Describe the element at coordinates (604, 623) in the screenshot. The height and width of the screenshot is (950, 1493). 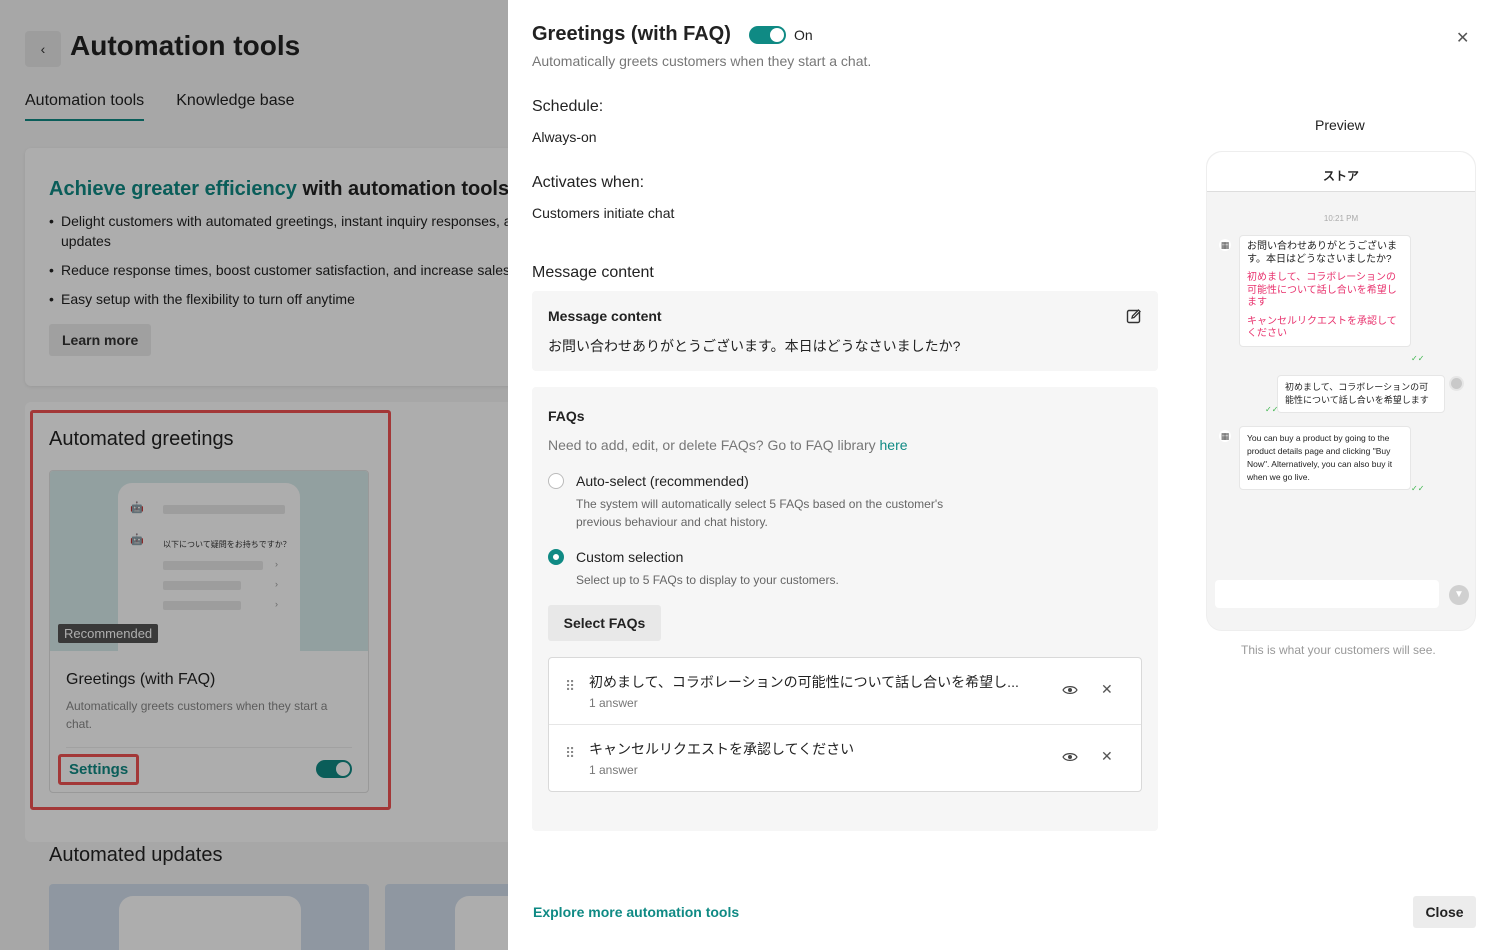
I see `select-faqs-button: Select FAQs` at that location.